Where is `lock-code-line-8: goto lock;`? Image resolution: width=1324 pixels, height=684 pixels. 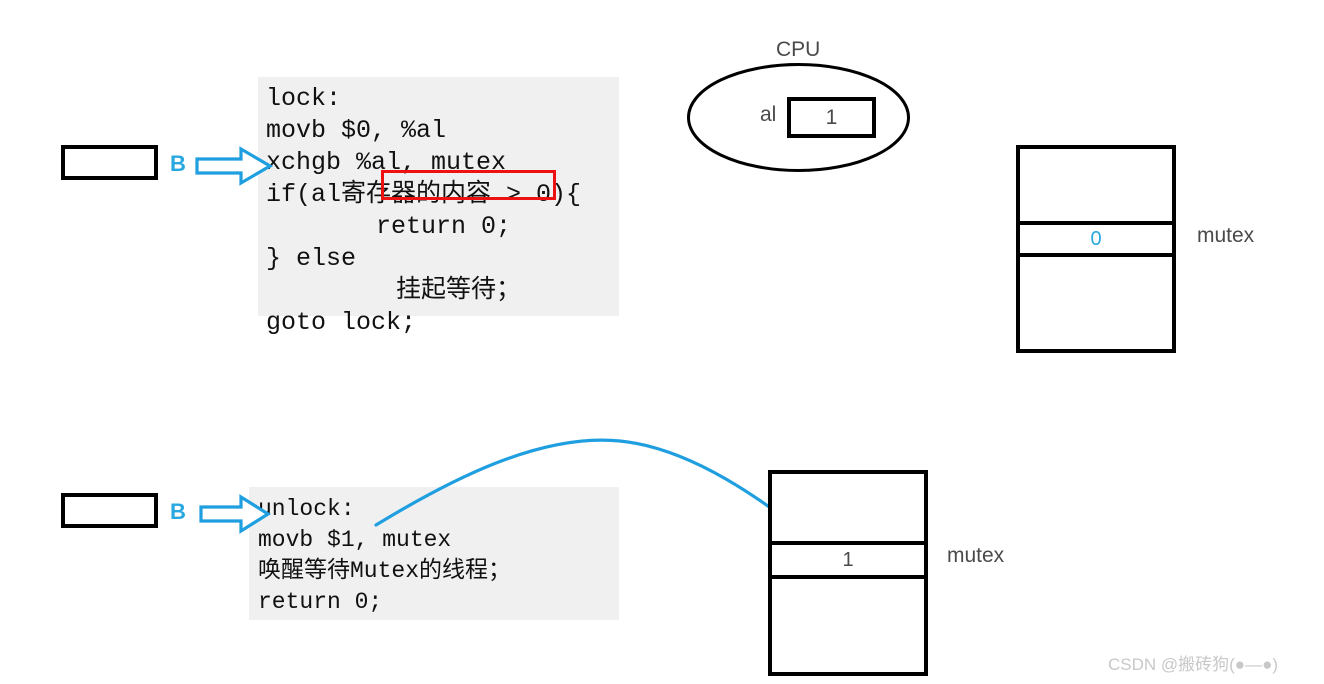 lock-code-line-8: goto lock; is located at coordinates (341, 322).